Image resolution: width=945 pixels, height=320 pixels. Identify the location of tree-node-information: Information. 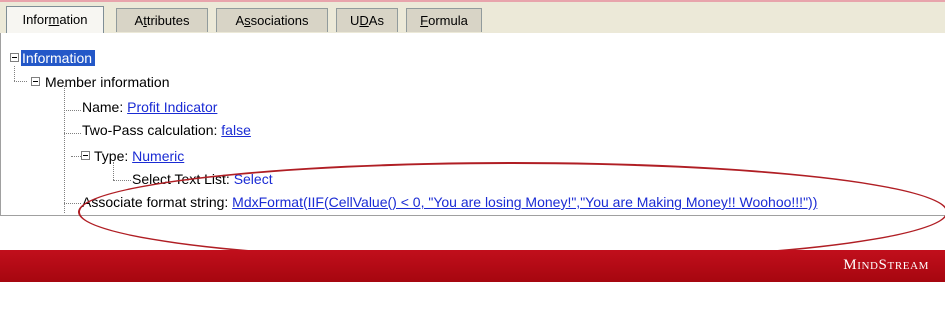
(58, 58).